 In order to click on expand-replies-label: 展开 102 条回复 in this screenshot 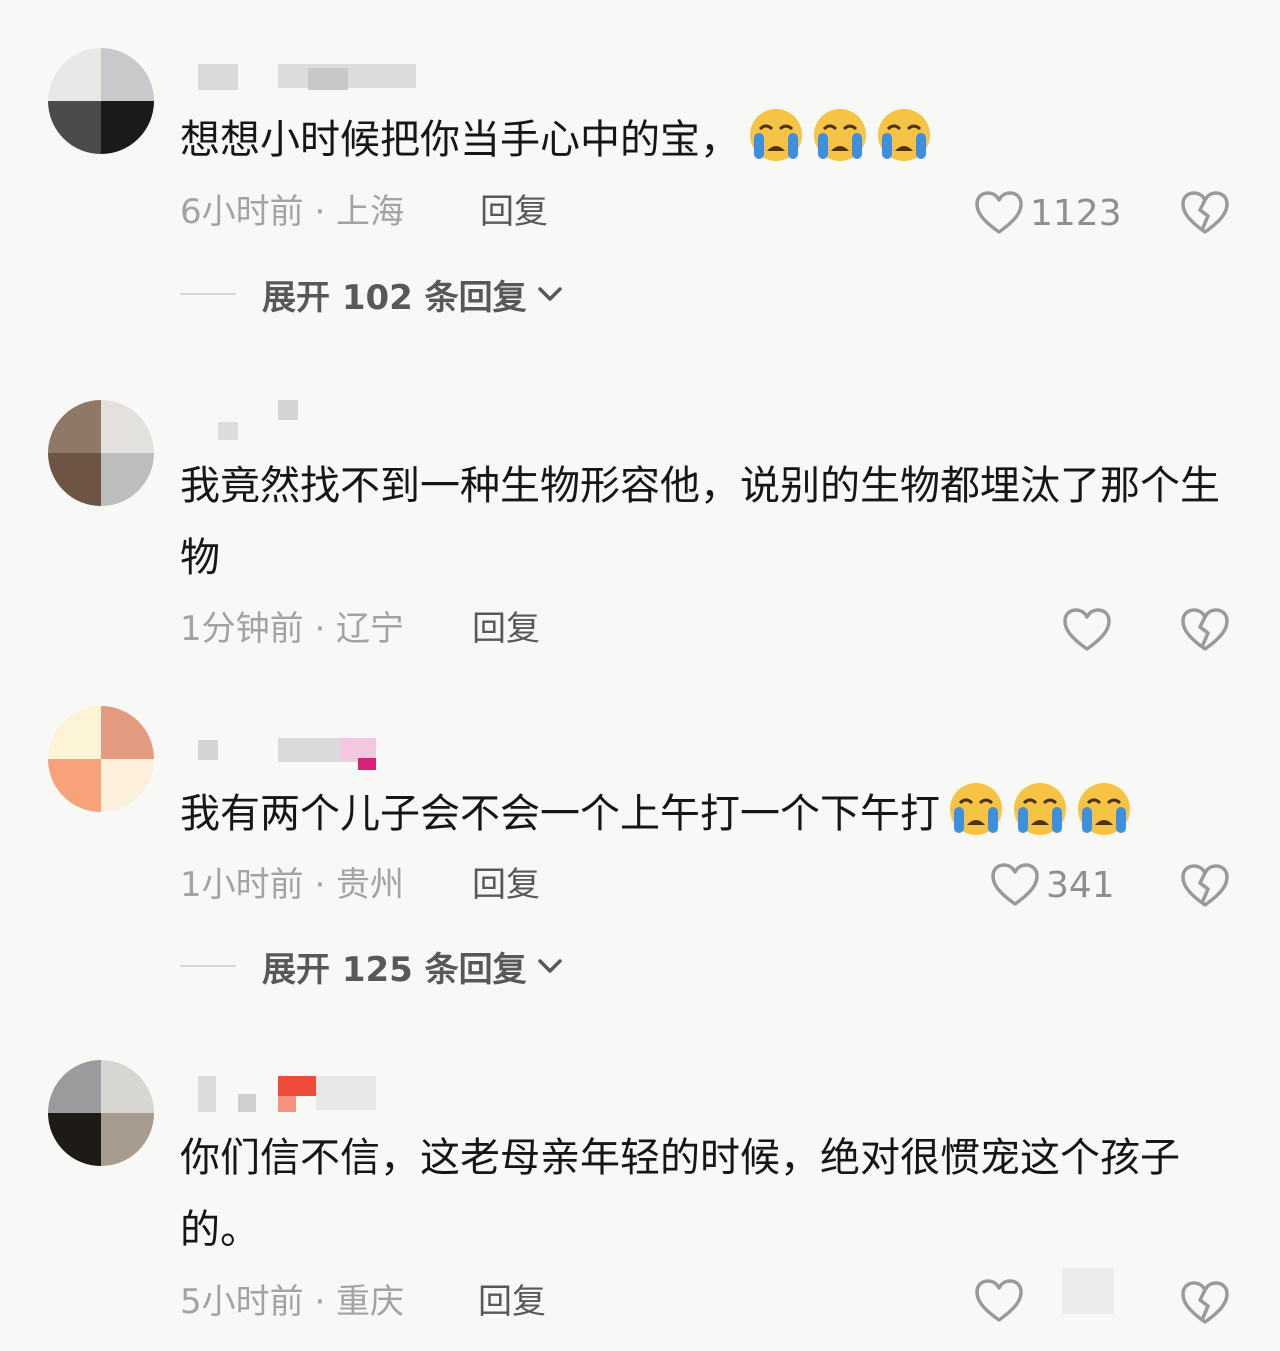, I will do `click(394, 297)`.